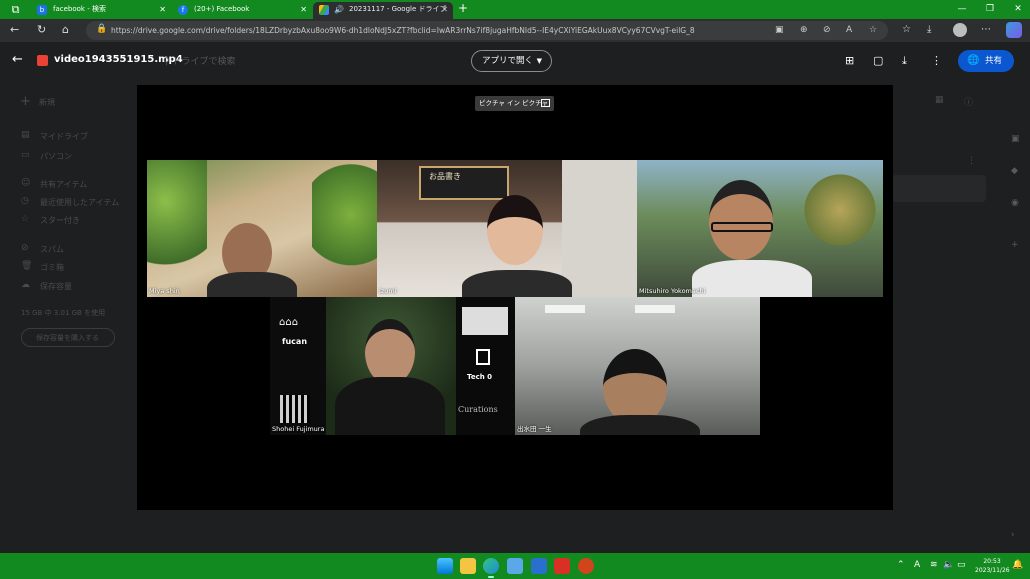  I want to click on new-plus-icon: +, so click(25, 101).